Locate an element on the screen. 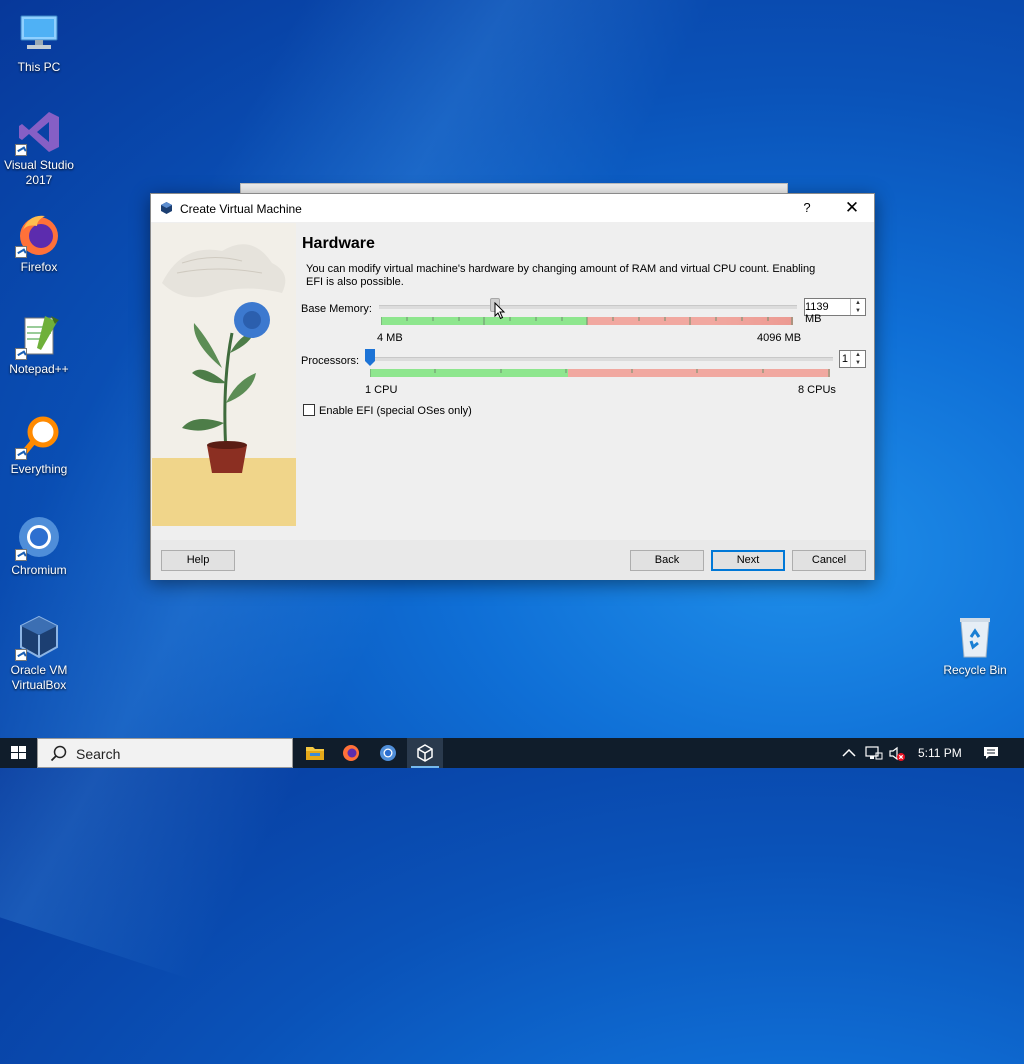  taskbar: Search 5:11 PM is located at coordinates (512, 753).